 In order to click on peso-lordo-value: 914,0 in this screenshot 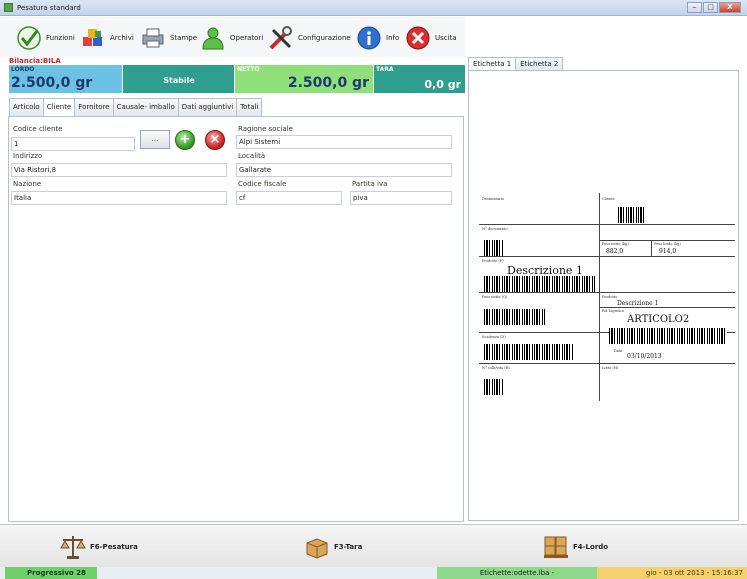, I will do `click(668, 251)`.